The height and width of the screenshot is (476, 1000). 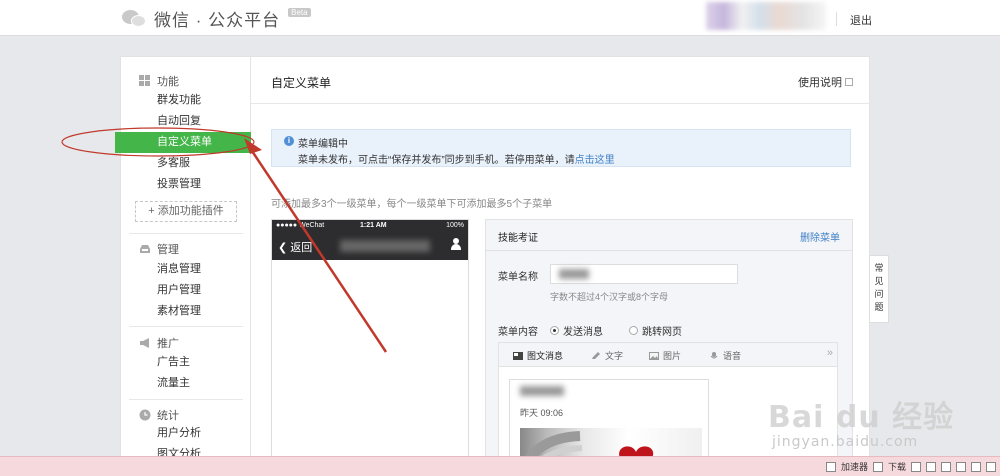 I want to click on editor-menu-title: 技能考证, so click(x=518, y=238).